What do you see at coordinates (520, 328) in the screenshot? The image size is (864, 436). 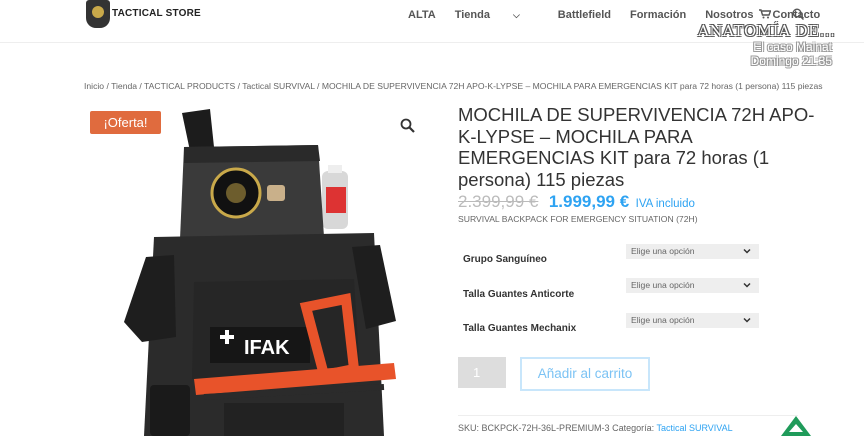 I see `variation-label-mechanix-glove-size: Talla Guantes Mechanix` at bounding box center [520, 328].